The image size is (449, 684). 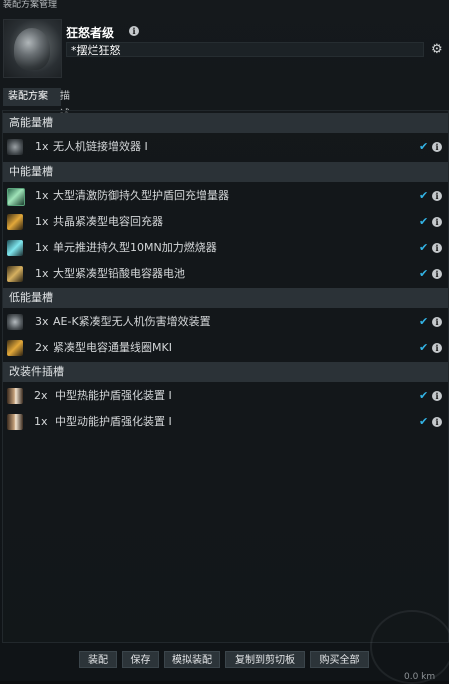 What do you see at coordinates (225, 222) in the screenshot?
I see `list-item: 1x 共晶紧凑型电容回充器 ✔ i` at bounding box center [225, 222].